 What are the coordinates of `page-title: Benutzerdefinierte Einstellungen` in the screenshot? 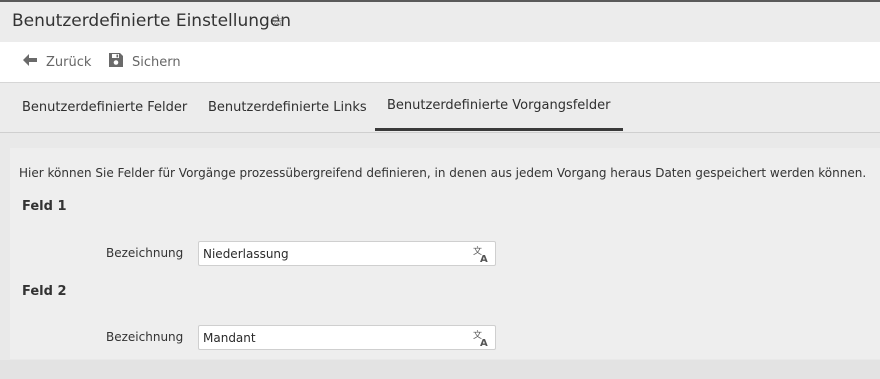 It's located at (152, 21).